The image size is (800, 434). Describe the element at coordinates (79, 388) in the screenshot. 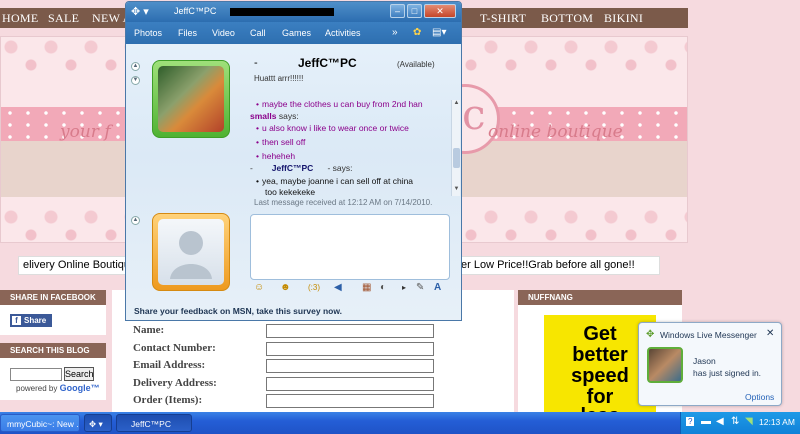

I see `google-logo: Google™` at that location.